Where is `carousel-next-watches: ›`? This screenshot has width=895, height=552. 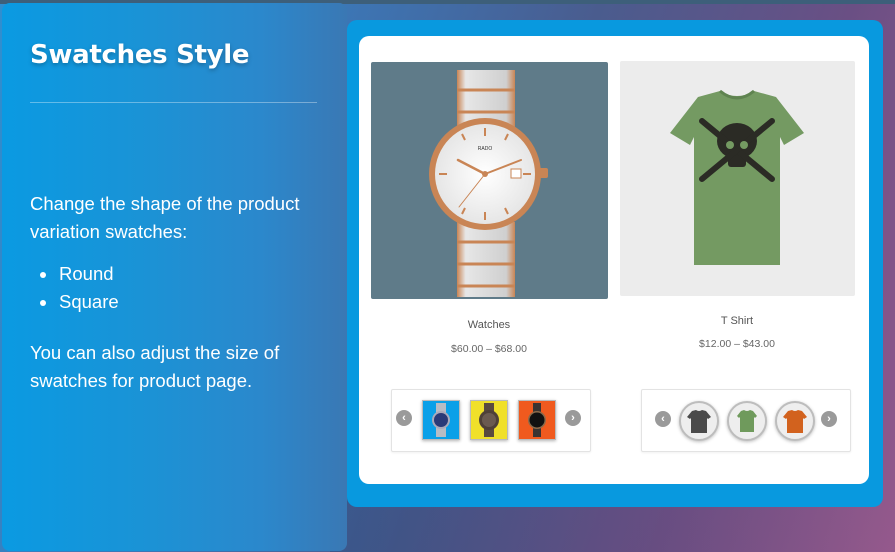
carousel-next-watches: › is located at coordinates (573, 418).